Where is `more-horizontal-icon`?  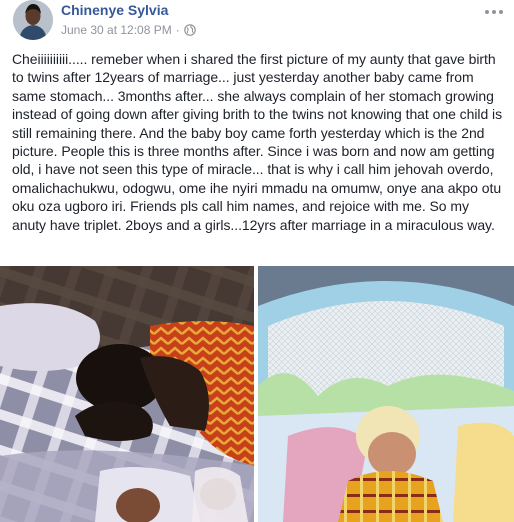
more-horizontal-icon is located at coordinates (494, 12).